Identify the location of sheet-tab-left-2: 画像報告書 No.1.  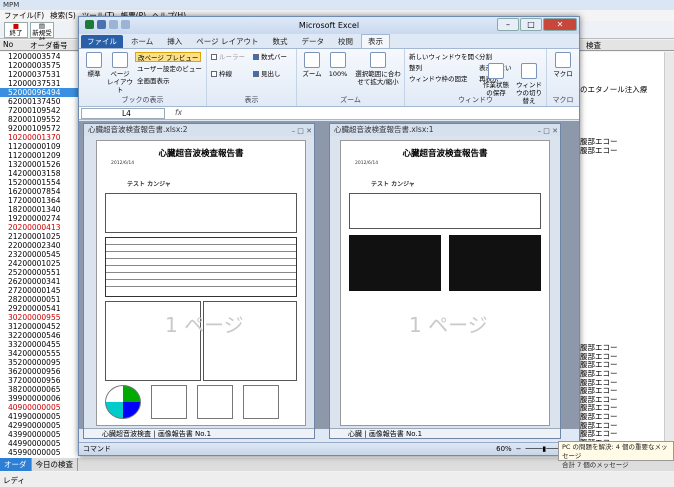
(184, 434).